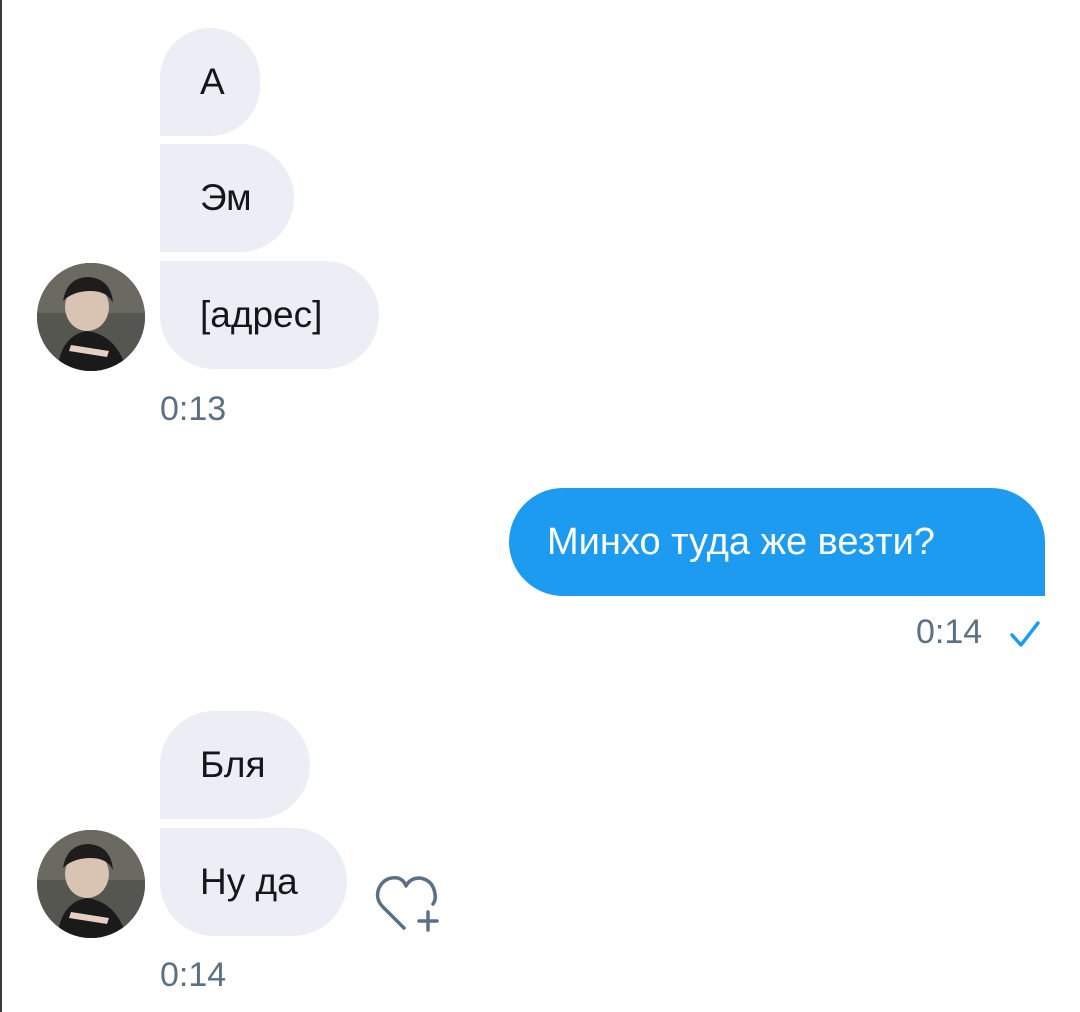 The height and width of the screenshot is (1012, 1080). Describe the element at coordinates (1025, 634) in the screenshot. I see `checkmark-icon` at that location.